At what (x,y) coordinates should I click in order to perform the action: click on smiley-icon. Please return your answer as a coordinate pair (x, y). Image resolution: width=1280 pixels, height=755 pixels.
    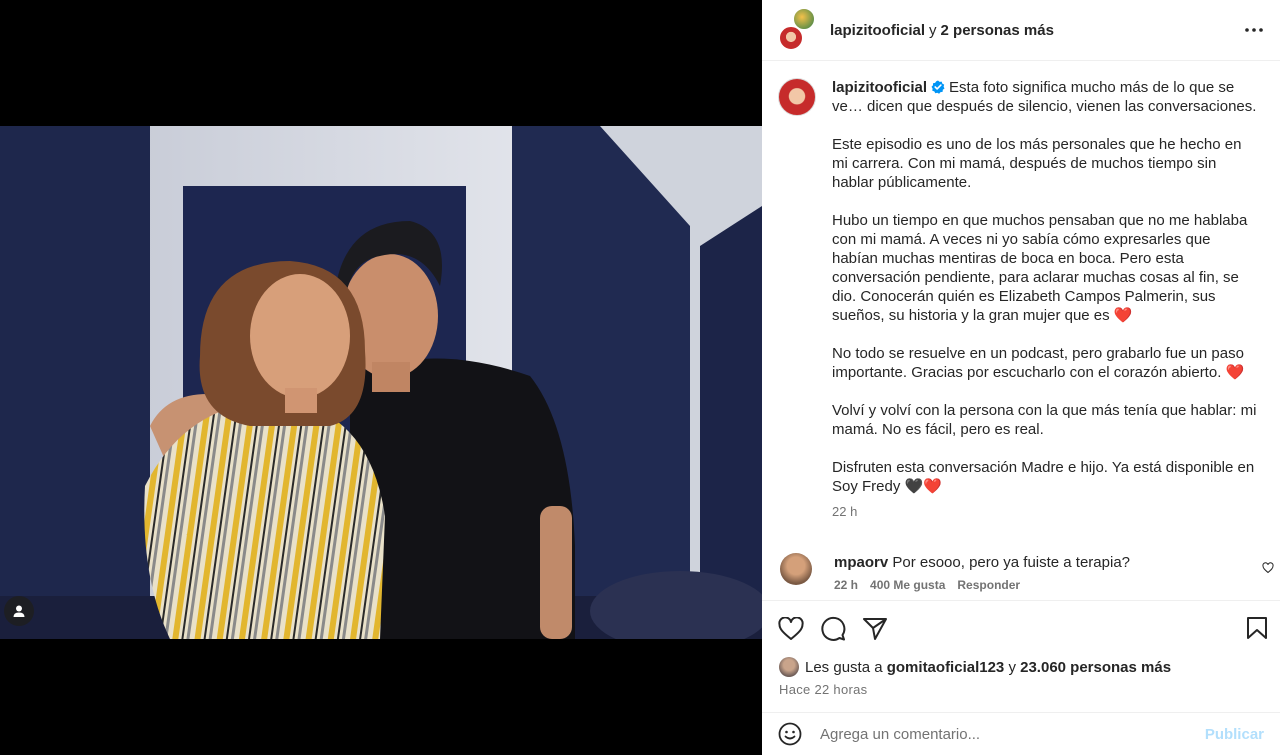
    Looking at the image, I should click on (790, 734).